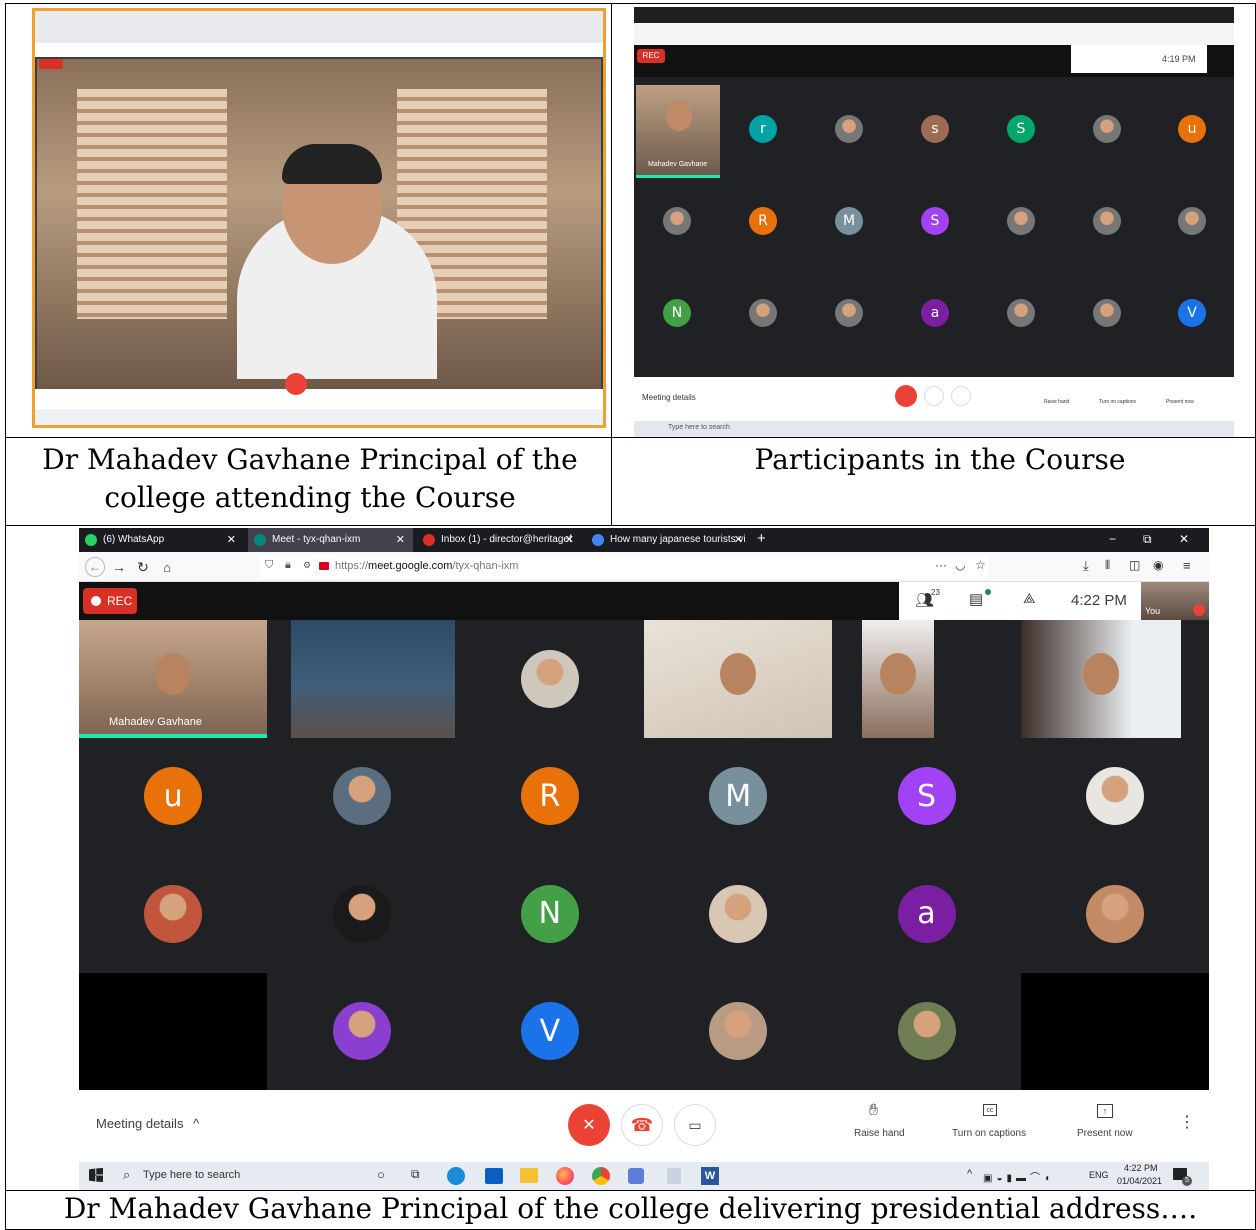  What do you see at coordinates (1187, 1122) in the screenshot?
I see `more-options-icon: ⋮` at bounding box center [1187, 1122].